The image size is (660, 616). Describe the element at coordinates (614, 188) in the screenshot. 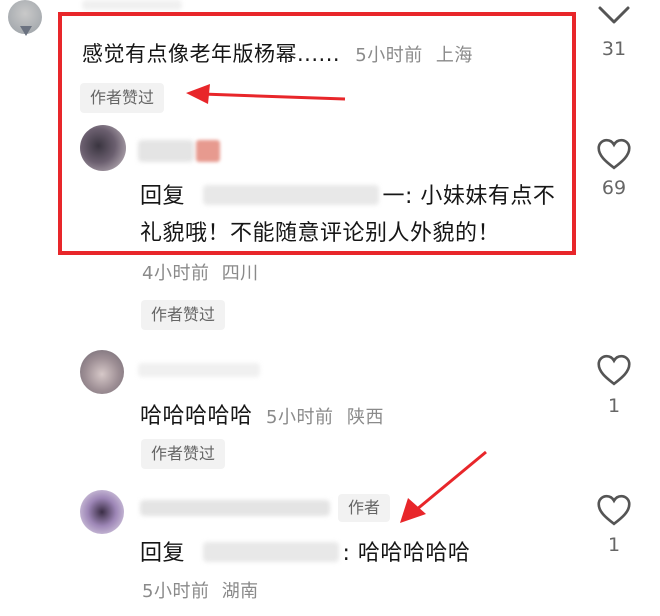

I see `like-count: 69` at that location.